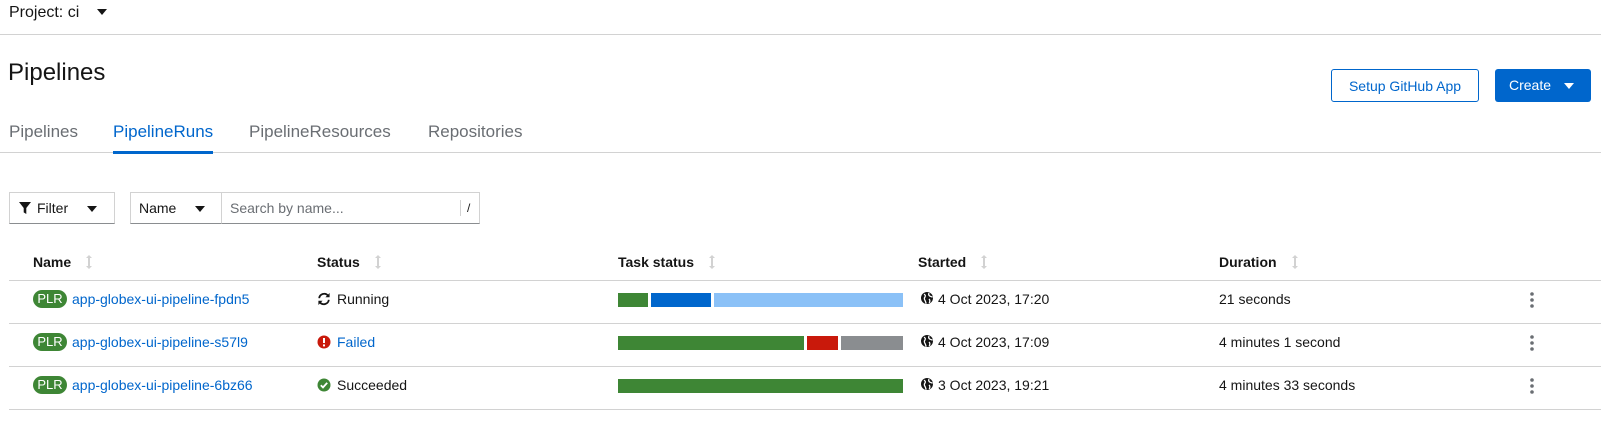 The height and width of the screenshot is (431, 1601). Describe the element at coordinates (356, 342) in the screenshot. I see `status-text: Failed` at that location.